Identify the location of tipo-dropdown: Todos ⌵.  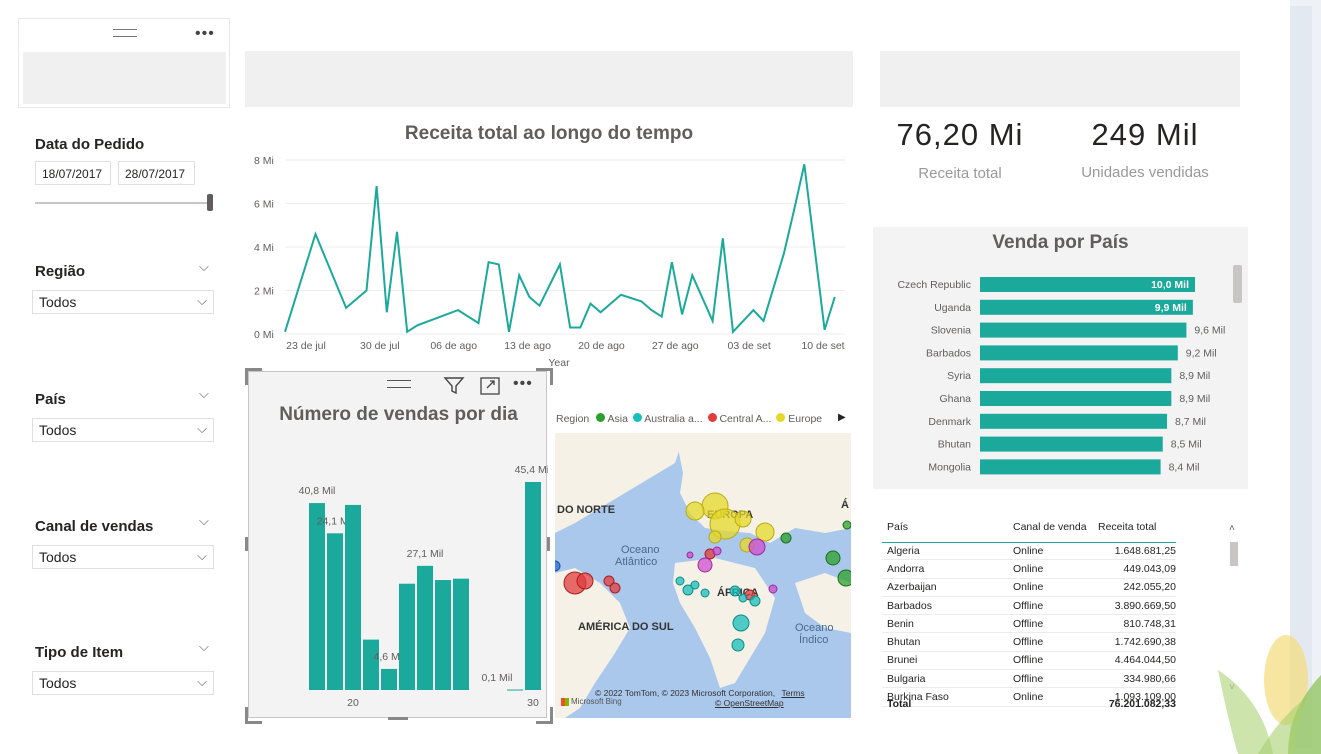
(123, 683).